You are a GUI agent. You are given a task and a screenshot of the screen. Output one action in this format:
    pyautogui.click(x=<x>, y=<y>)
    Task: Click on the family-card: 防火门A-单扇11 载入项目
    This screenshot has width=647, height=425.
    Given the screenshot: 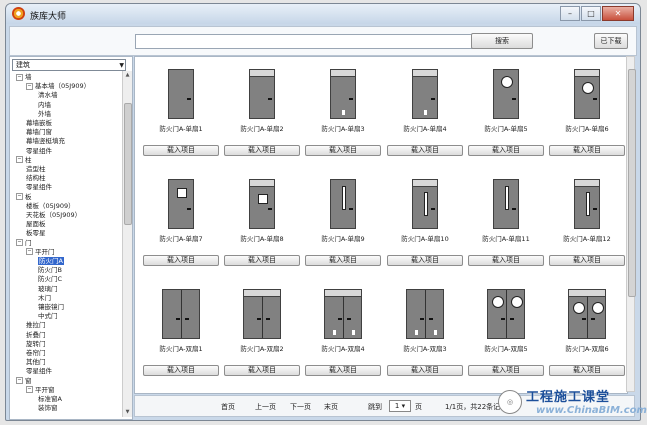 What is the action you would take?
    pyautogui.click(x=506, y=229)
    